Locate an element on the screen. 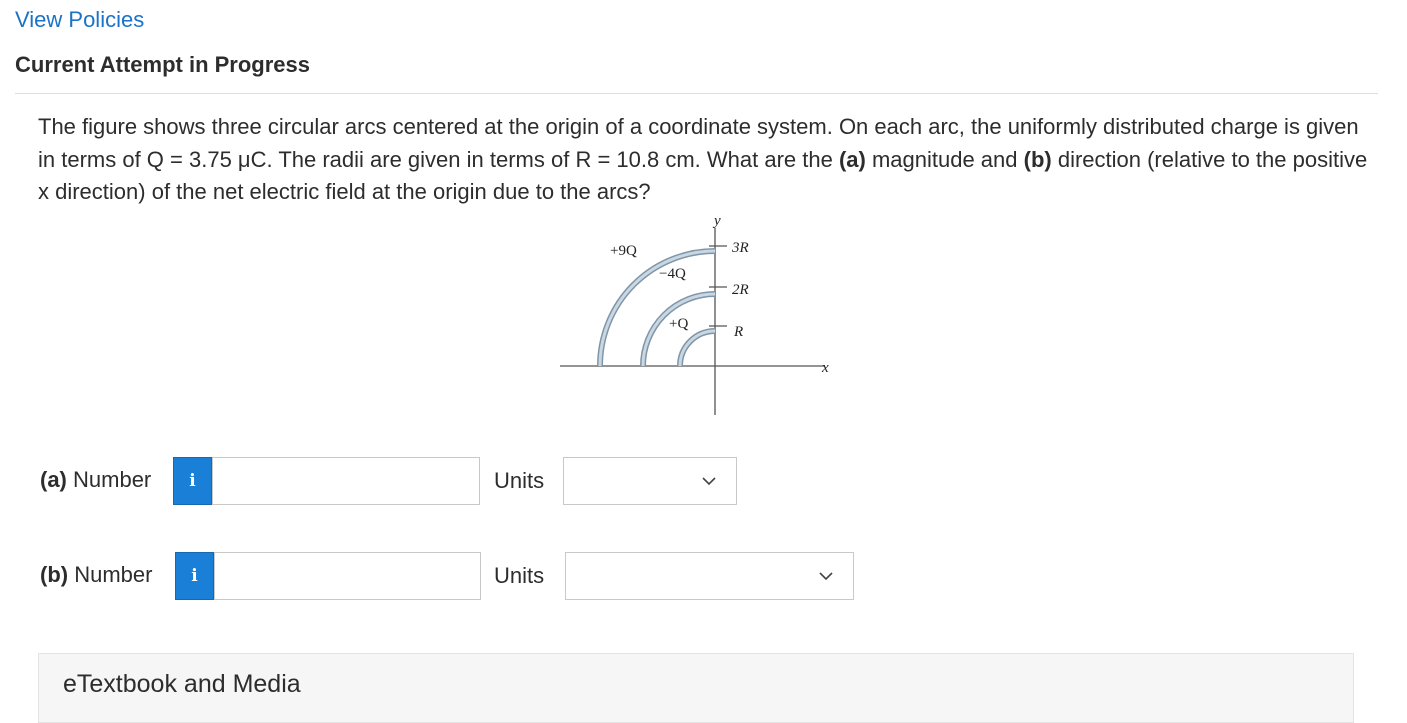 The height and width of the screenshot is (723, 1407). header-divider is located at coordinates (696, 93).